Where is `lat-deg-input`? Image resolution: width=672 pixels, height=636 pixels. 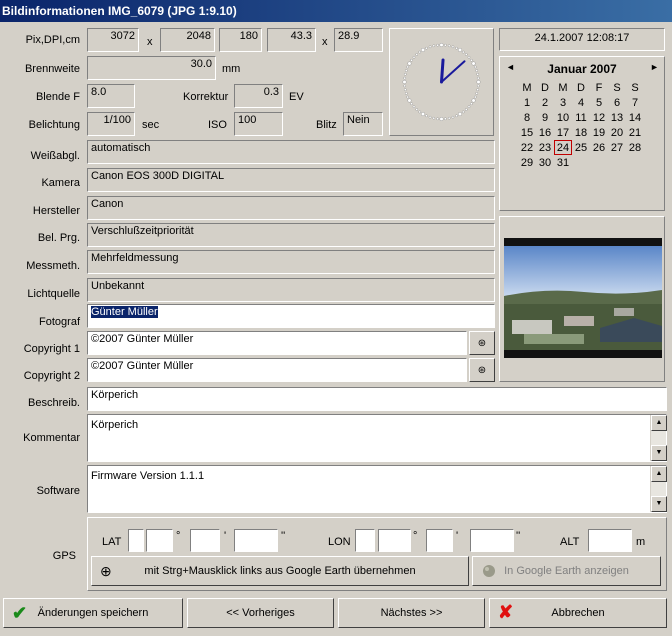 lat-deg-input is located at coordinates (159, 540).